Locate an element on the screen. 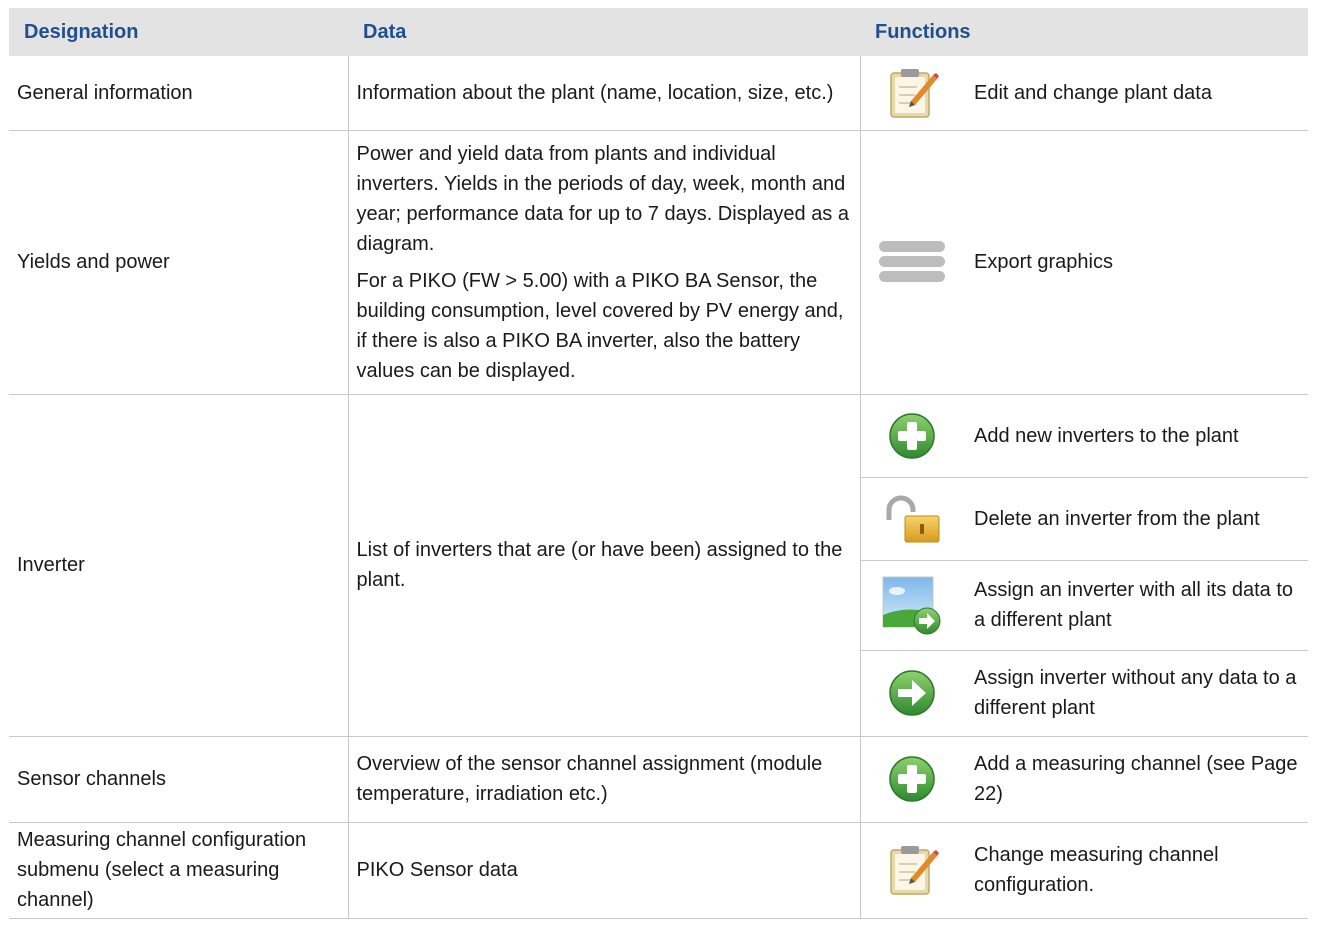  function-label: Export graphics is located at coordinates (1136, 262).